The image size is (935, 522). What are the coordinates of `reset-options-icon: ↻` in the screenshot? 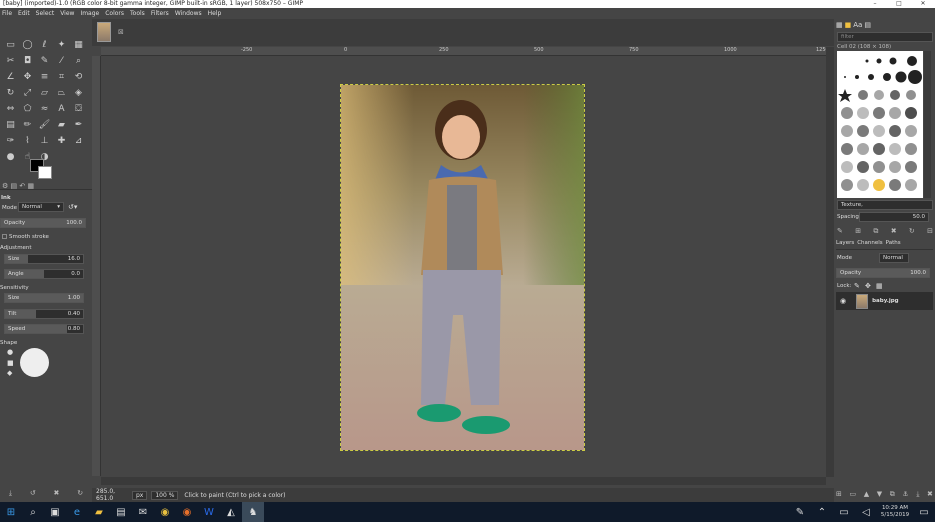 It's located at (80, 495).